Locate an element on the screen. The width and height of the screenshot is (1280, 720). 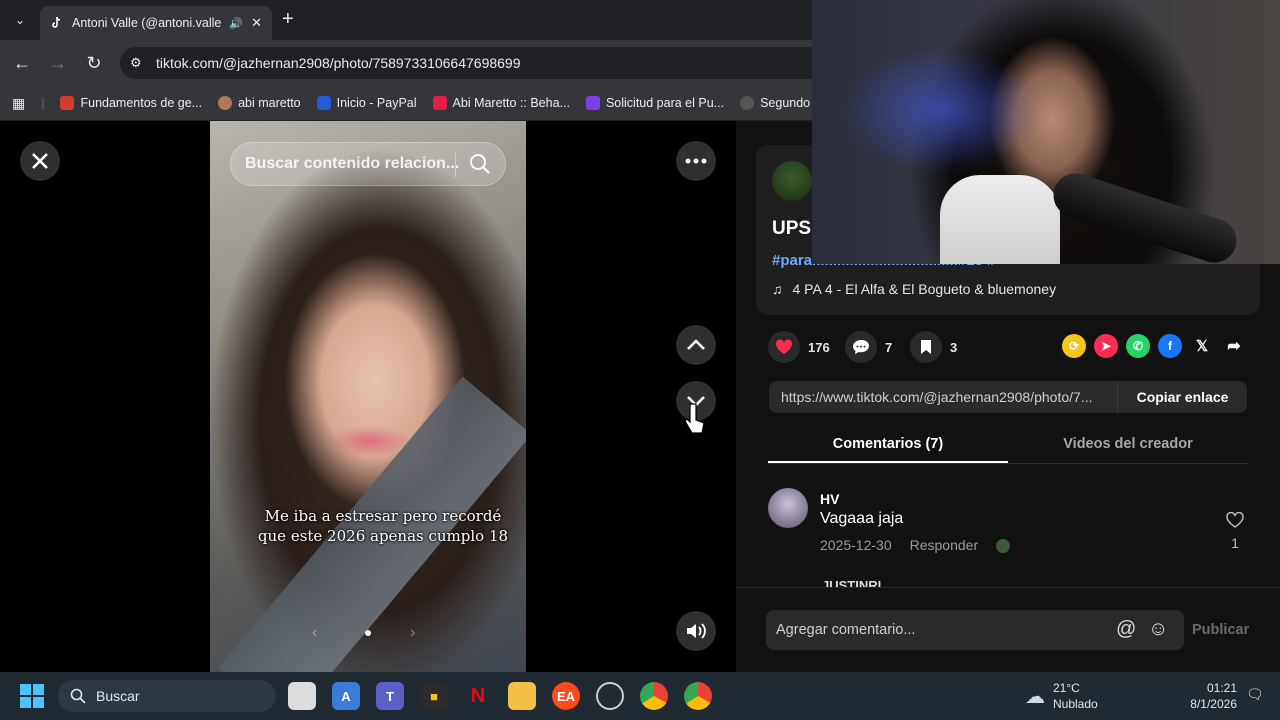
browser-tab: Antoni Valle (@antoni.valle( 🔊 ✕ is located at coordinates (156, 23).